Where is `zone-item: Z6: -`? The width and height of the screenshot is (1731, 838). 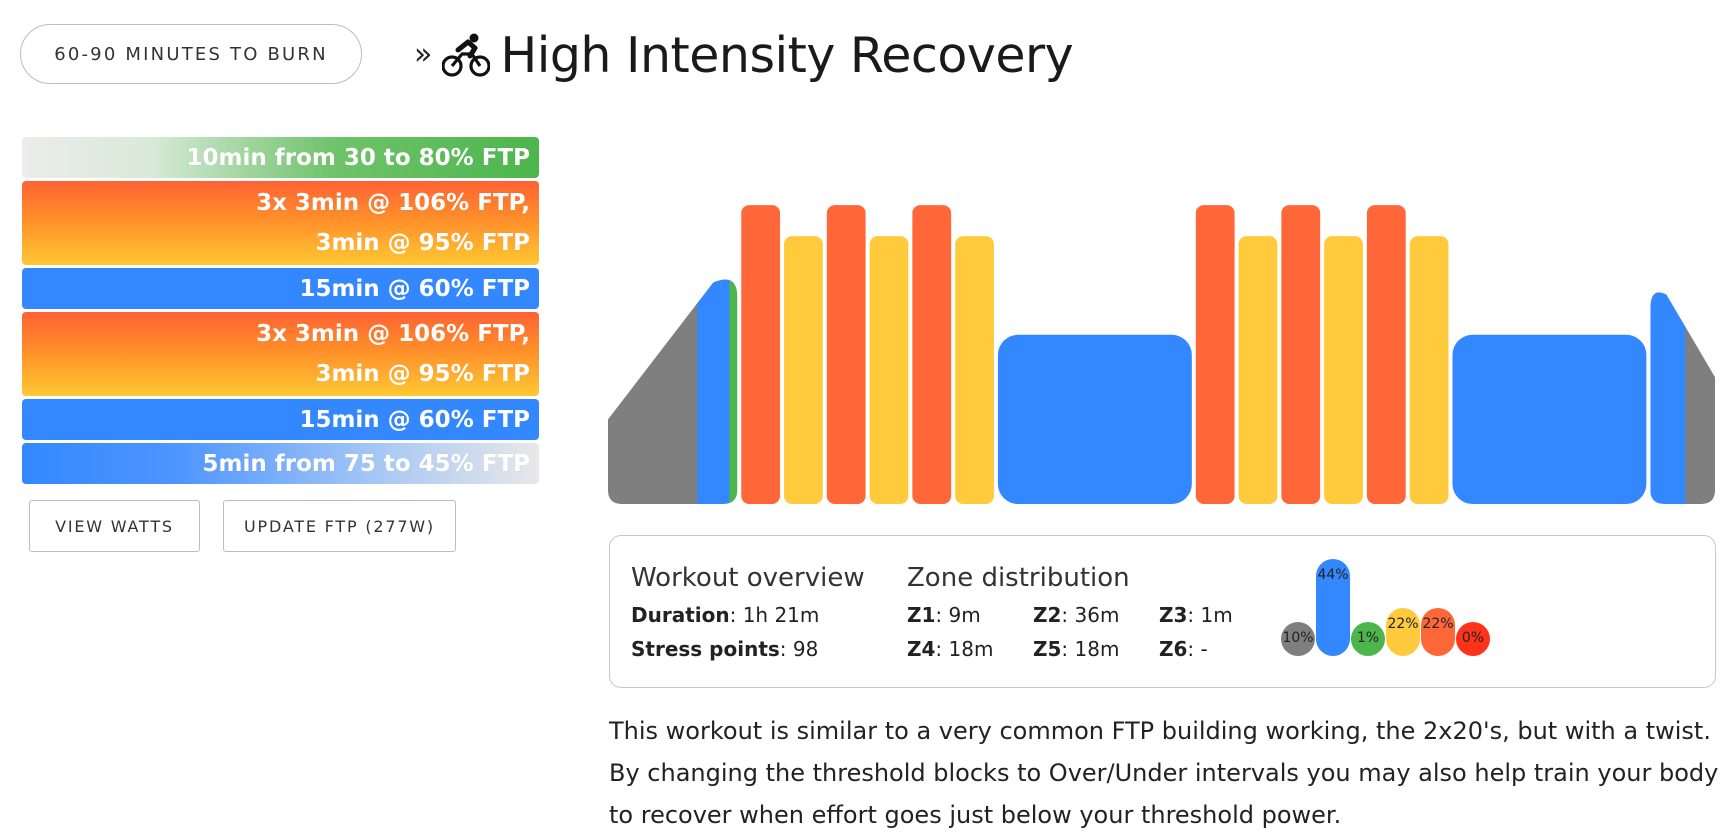
zone-item: Z6: - is located at coordinates (1183, 649).